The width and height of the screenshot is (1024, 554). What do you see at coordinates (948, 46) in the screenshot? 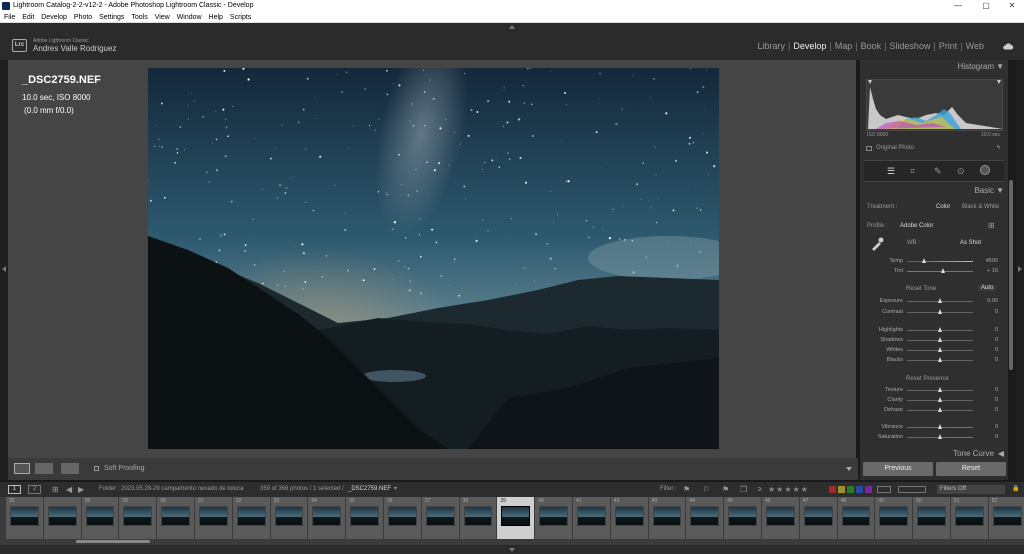
I see `module-print: Print` at bounding box center [948, 46].